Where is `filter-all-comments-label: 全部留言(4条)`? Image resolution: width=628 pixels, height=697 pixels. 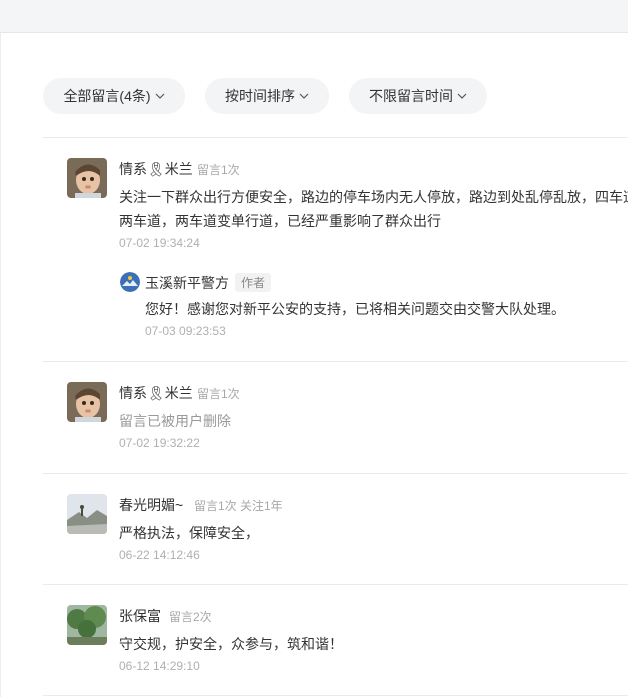 filter-all-comments-label: 全部留言(4条) is located at coordinates (107, 96).